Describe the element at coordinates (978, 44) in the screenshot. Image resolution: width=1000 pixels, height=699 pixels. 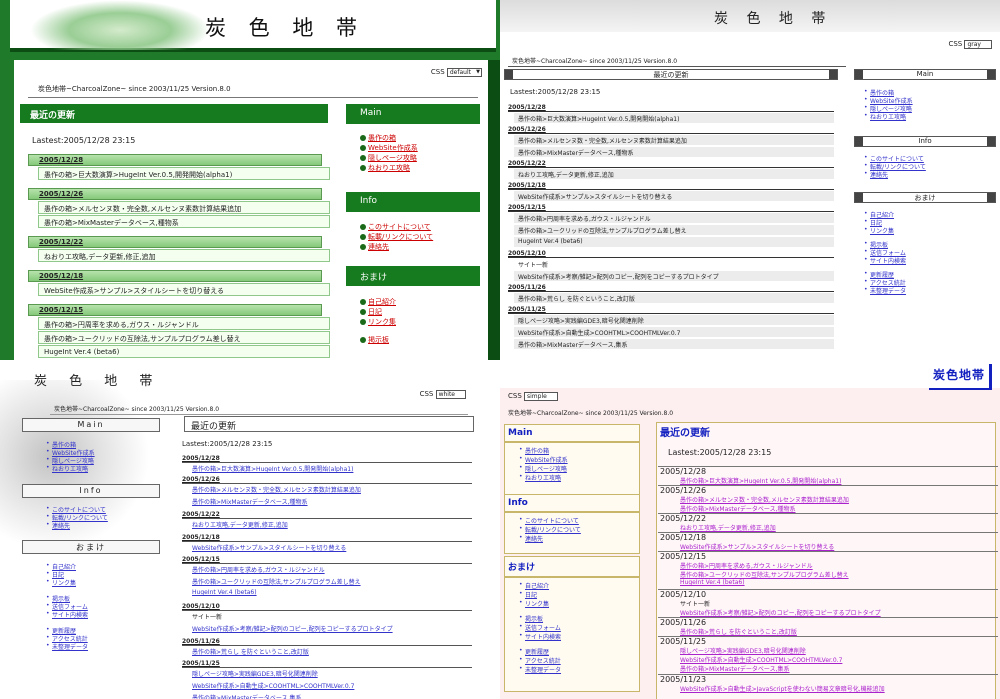
I see `css-select: gray` at that location.